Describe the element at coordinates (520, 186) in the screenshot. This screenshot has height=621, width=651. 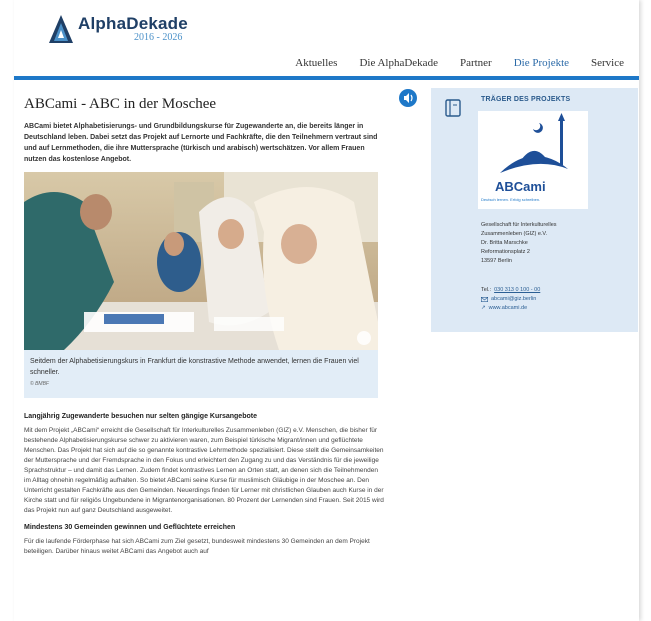
I see `logo-wordmark-abcami: ABCami` at that location.